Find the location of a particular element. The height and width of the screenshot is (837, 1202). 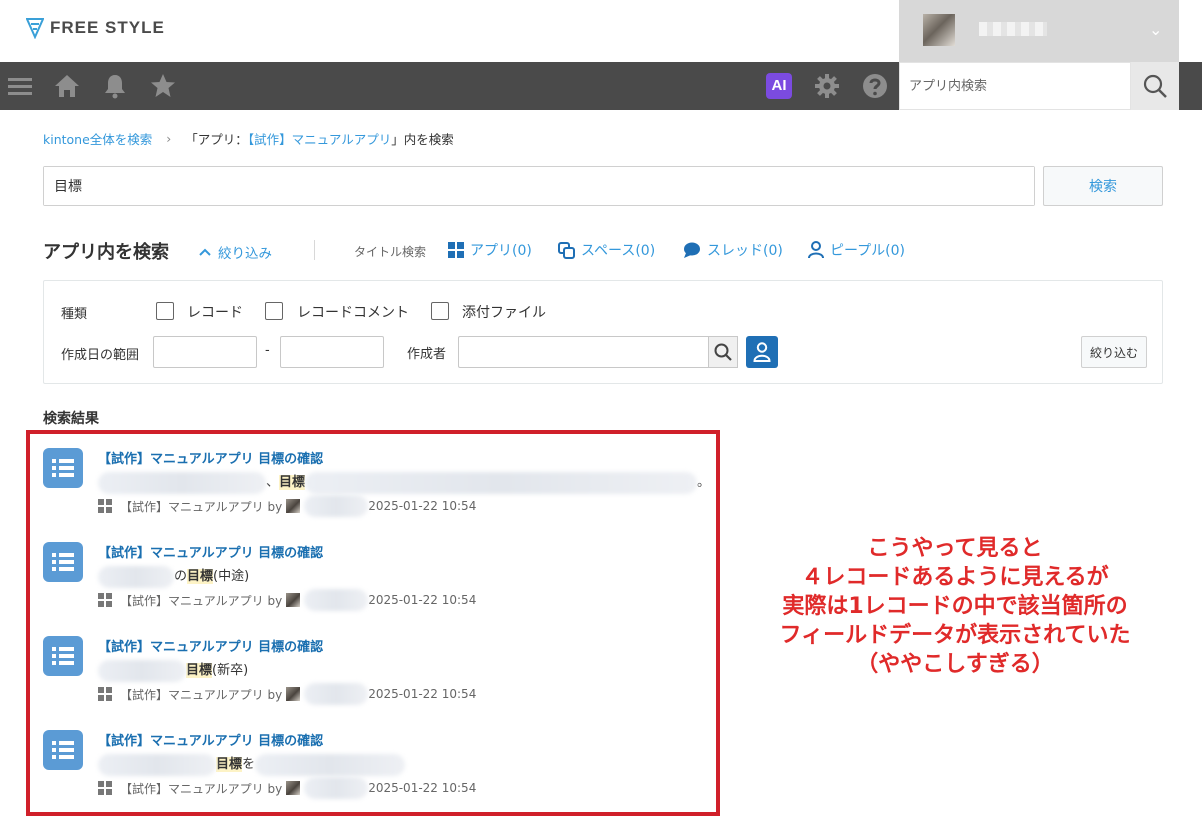

result-snippet: 、目標 。 is located at coordinates (404, 482).